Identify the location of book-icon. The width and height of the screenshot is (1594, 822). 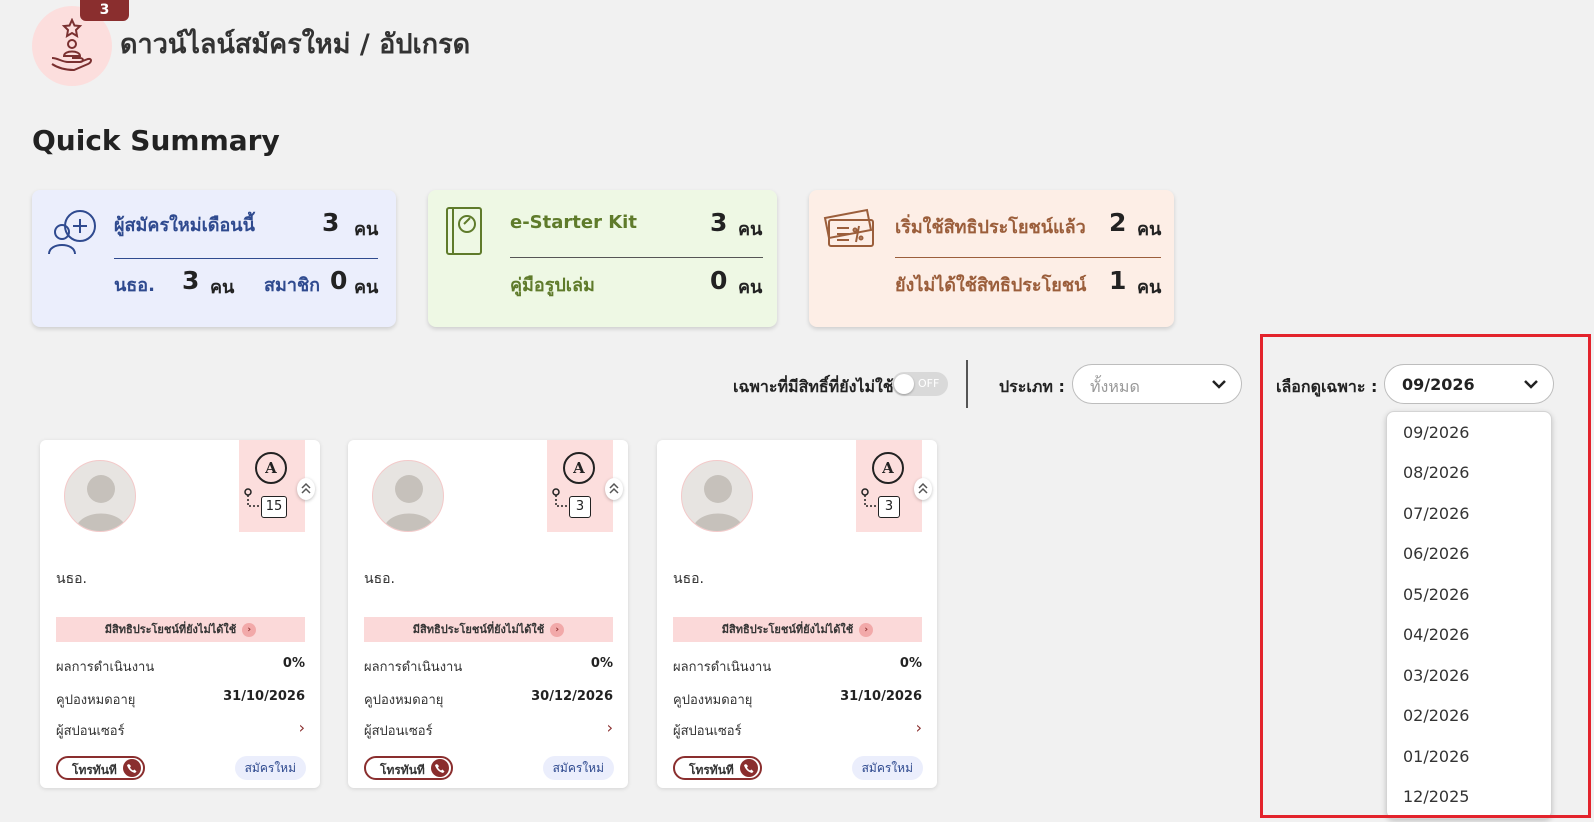
(464, 231).